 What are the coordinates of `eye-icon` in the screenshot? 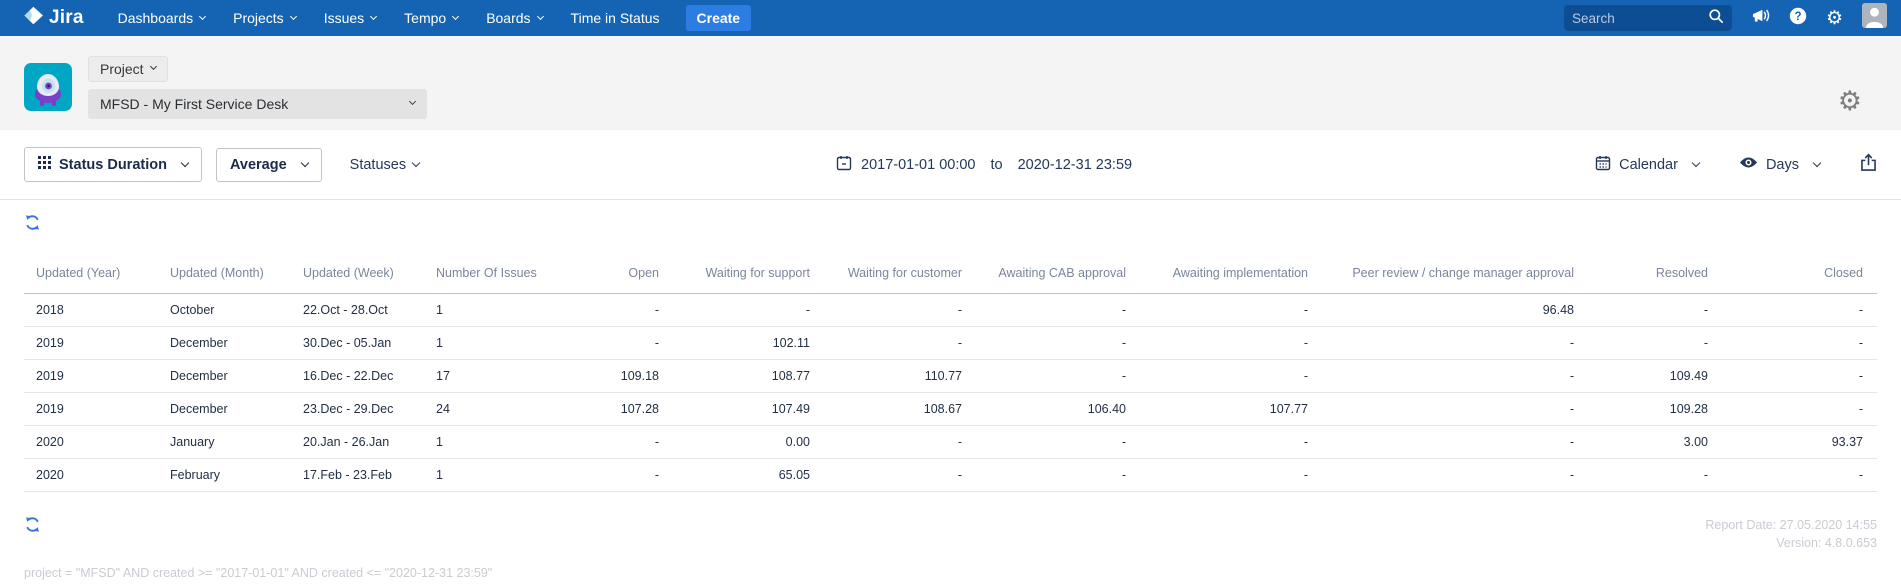 It's located at (1748, 164).